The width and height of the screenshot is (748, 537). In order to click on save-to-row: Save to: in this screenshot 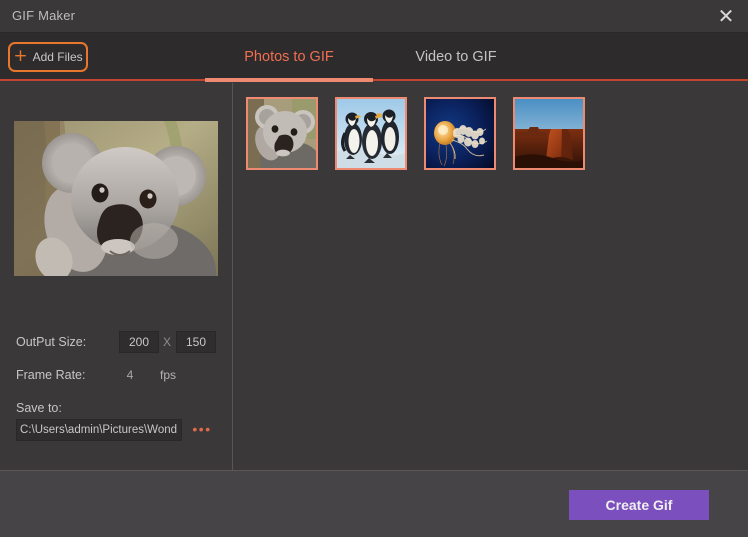, I will do `click(116, 408)`.